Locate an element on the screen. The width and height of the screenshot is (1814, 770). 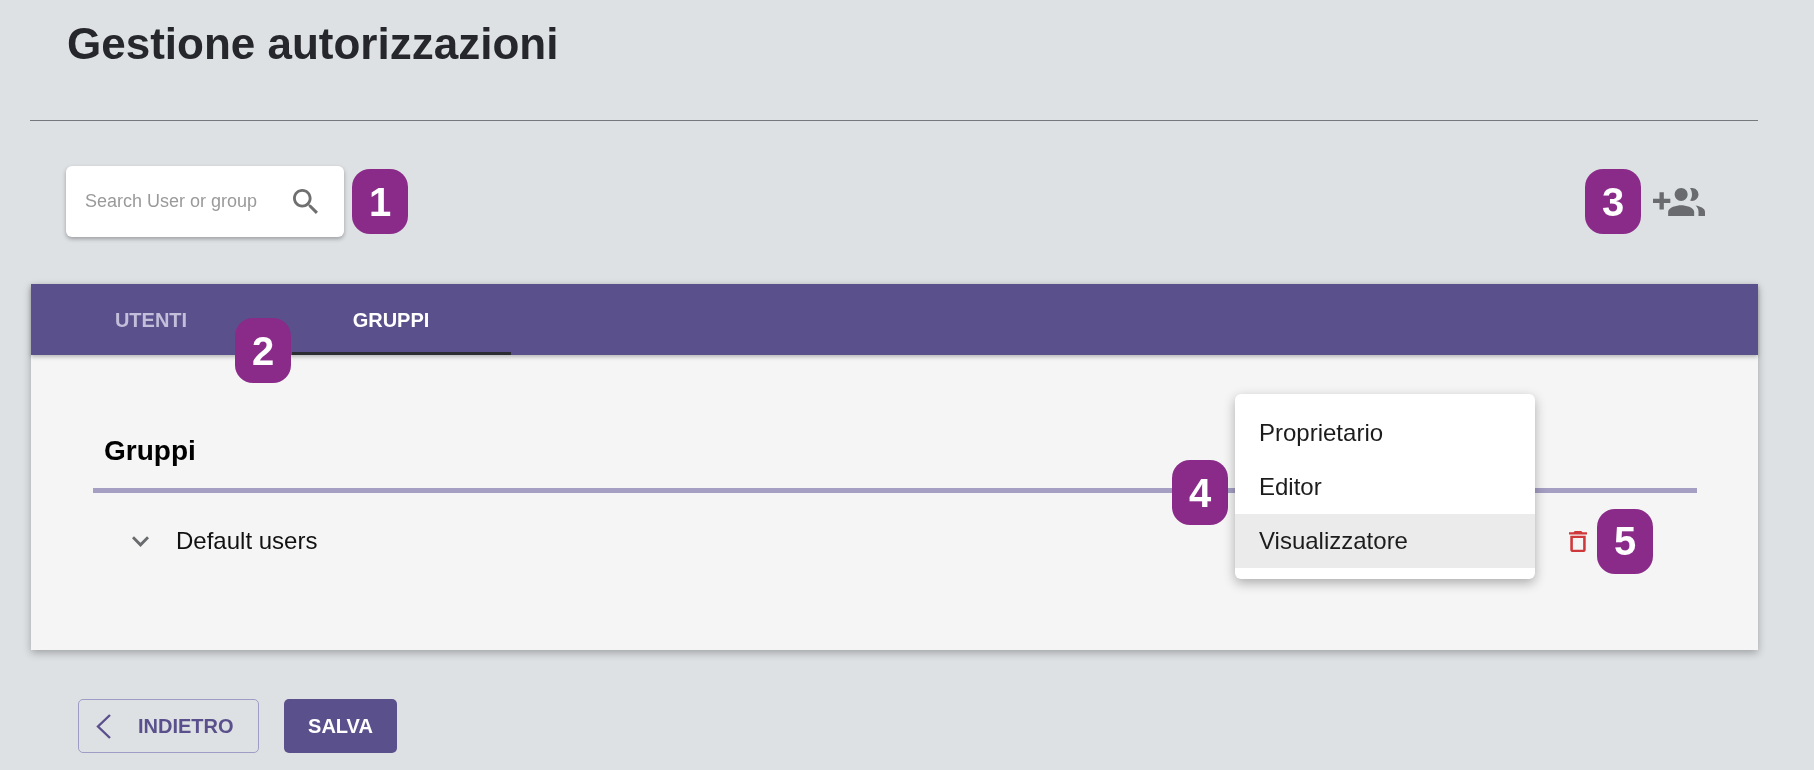
delete-button is located at coordinates (1578, 541).